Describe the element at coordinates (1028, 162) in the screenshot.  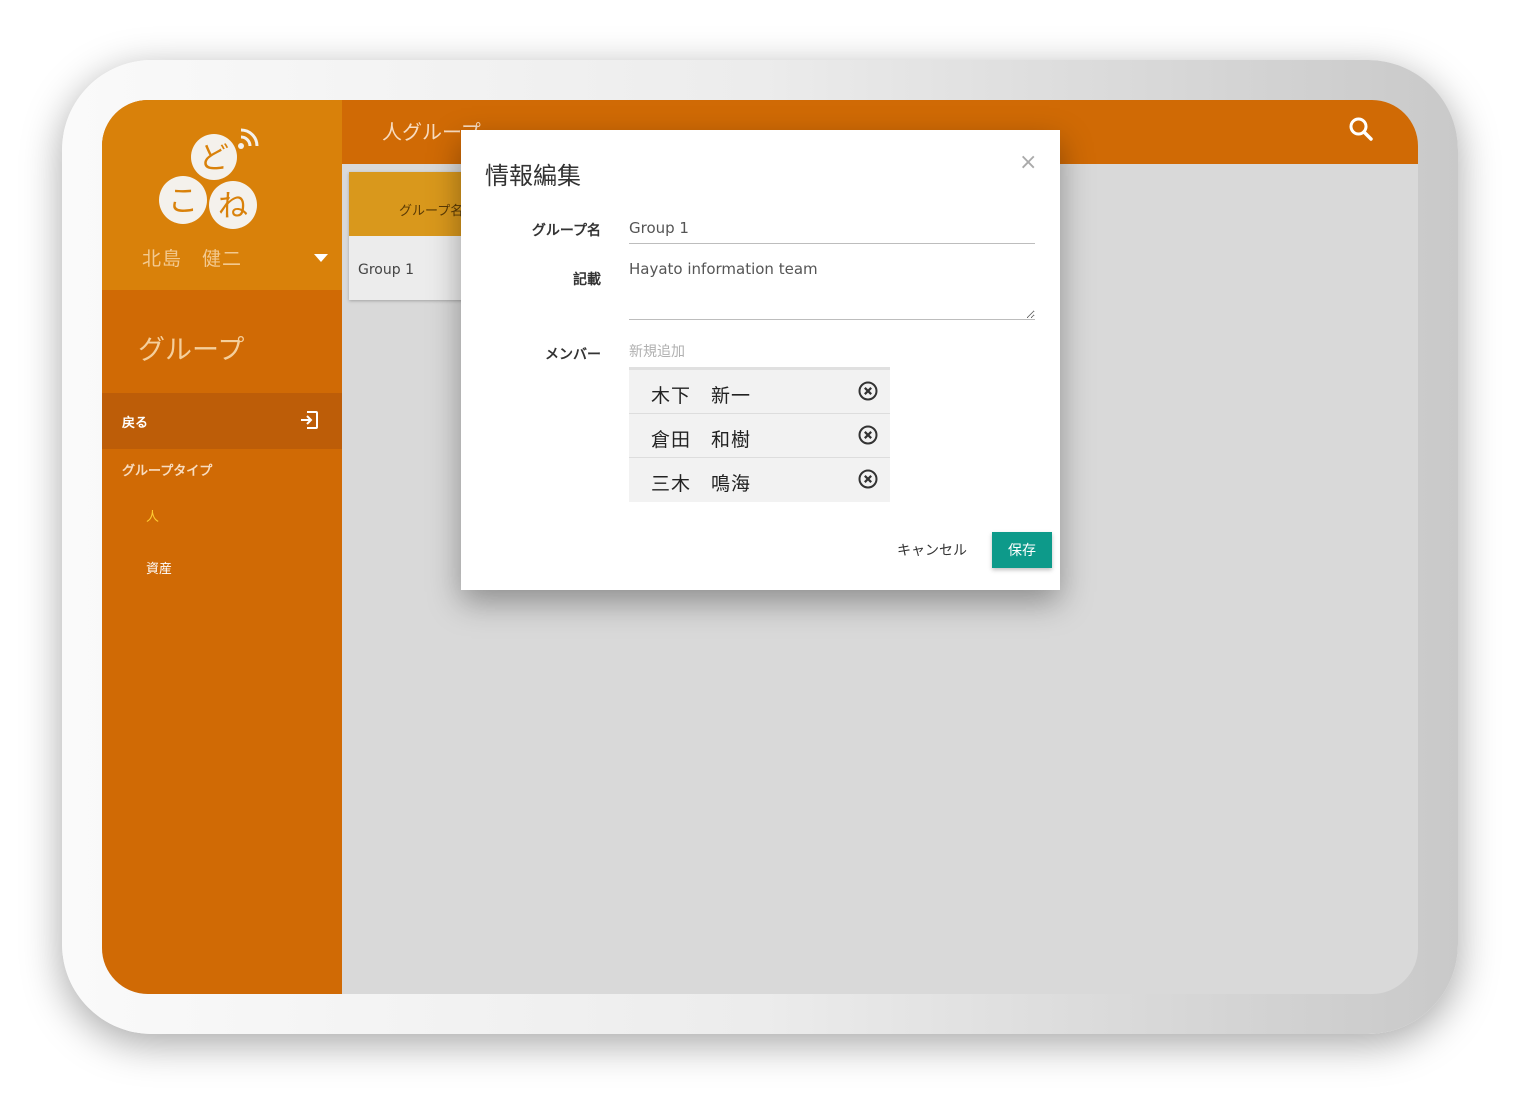
I see `close-icon: ×` at that location.